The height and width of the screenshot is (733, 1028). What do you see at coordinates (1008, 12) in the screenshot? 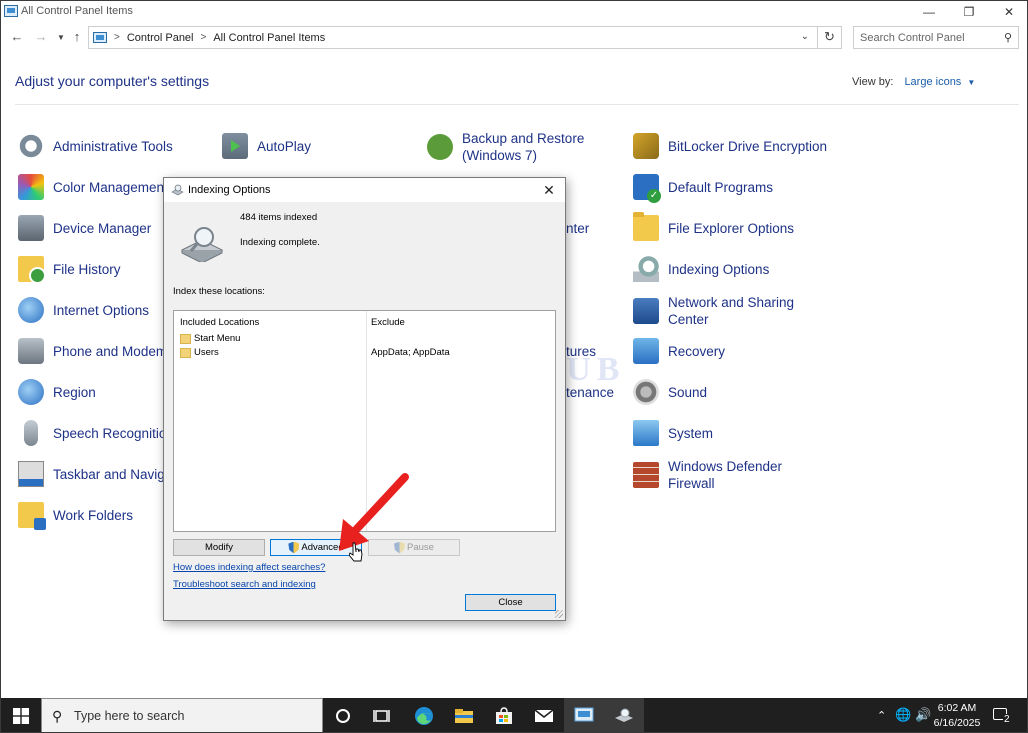
I see `close-button: ✕` at bounding box center [1008, 12].